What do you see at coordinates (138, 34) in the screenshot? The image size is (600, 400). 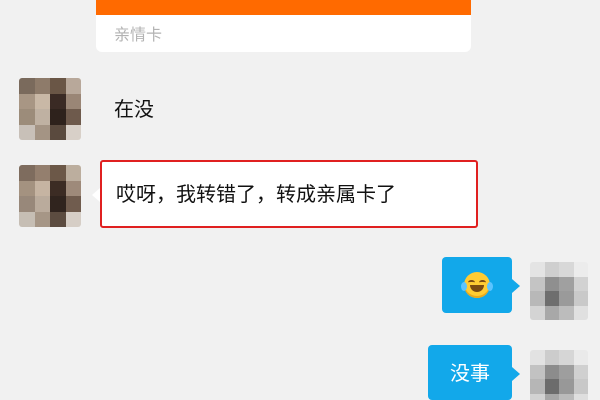 I see `card-label: 亲情卡` at bounding box center [138, 34].